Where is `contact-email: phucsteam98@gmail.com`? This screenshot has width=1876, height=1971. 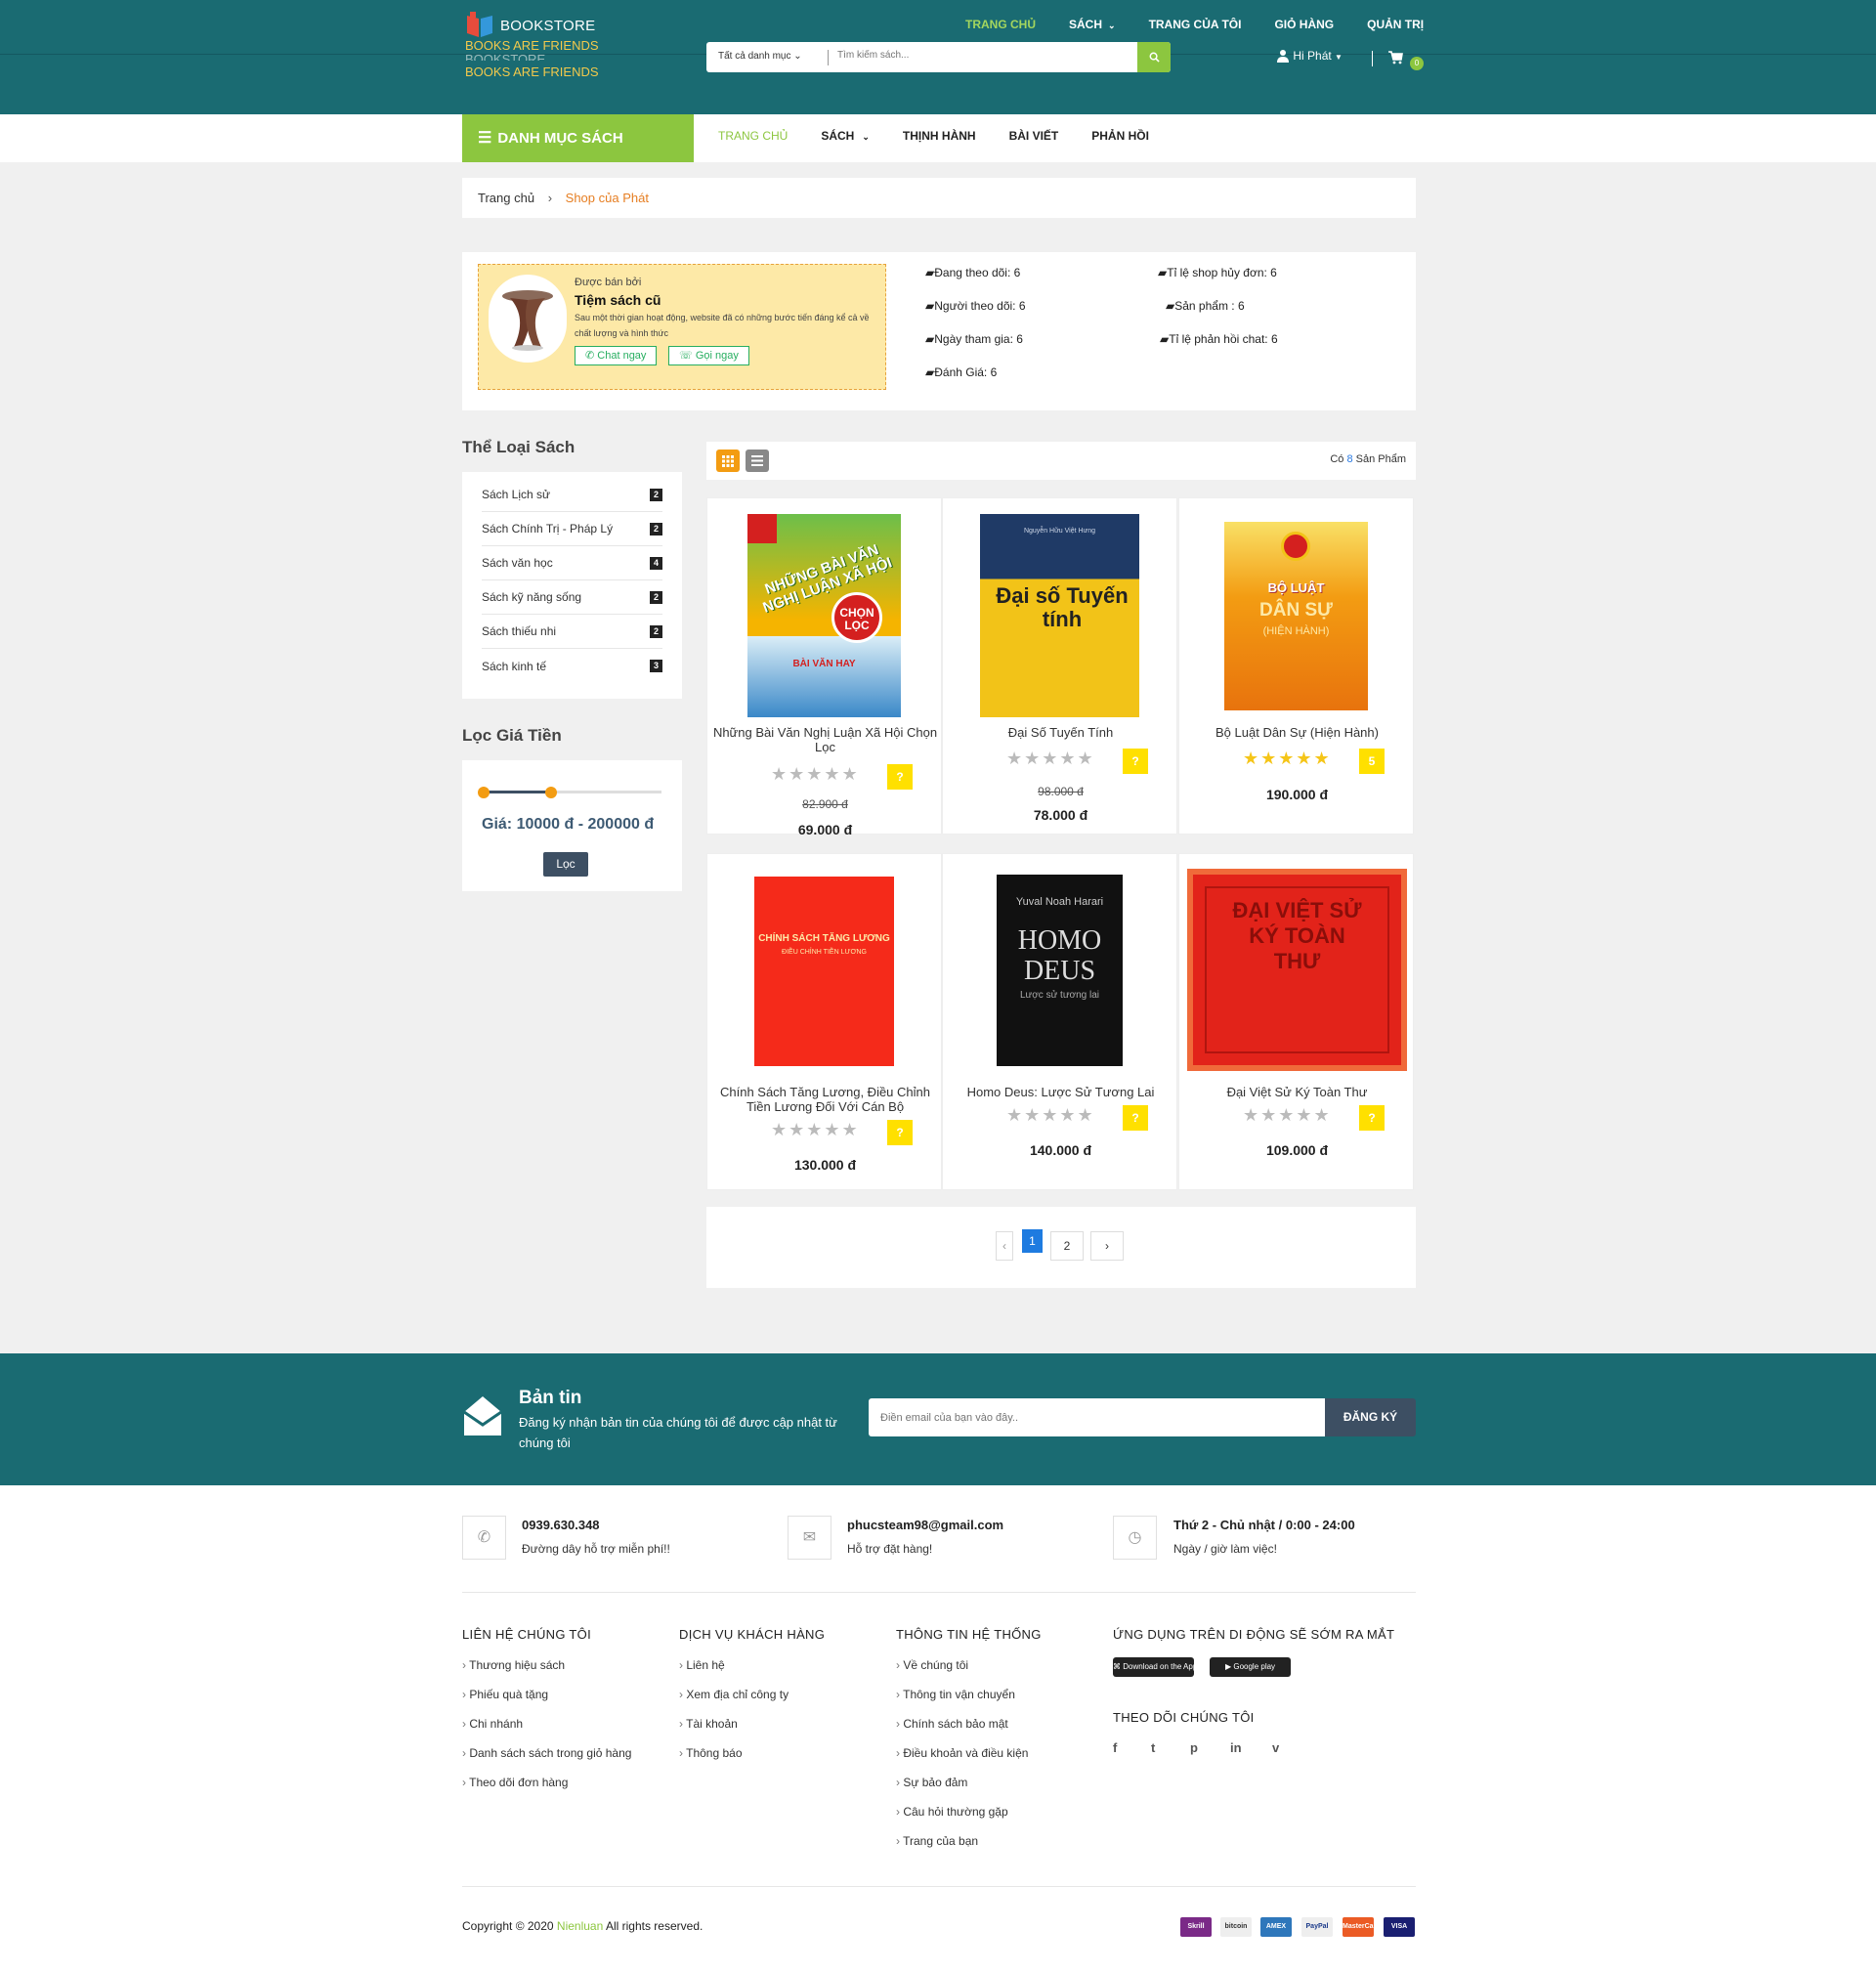
contact-email: phucsteam98@gmail.com is located at coordinates (925, 1525).